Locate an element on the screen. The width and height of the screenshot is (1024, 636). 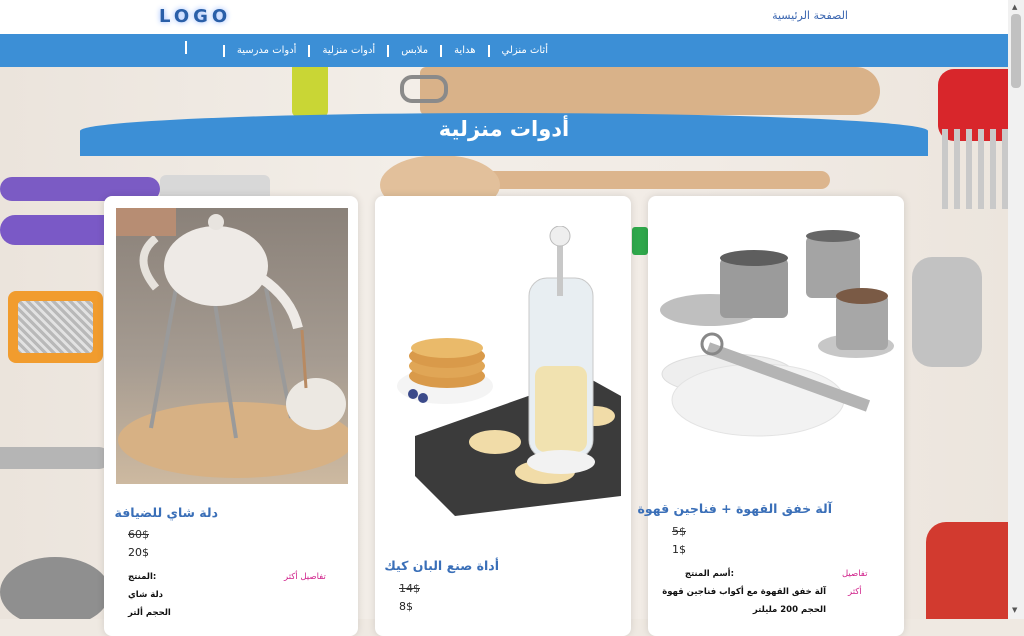
top-header: LOGO الصفحة الرئيسية is located at coordinates (504, 17).